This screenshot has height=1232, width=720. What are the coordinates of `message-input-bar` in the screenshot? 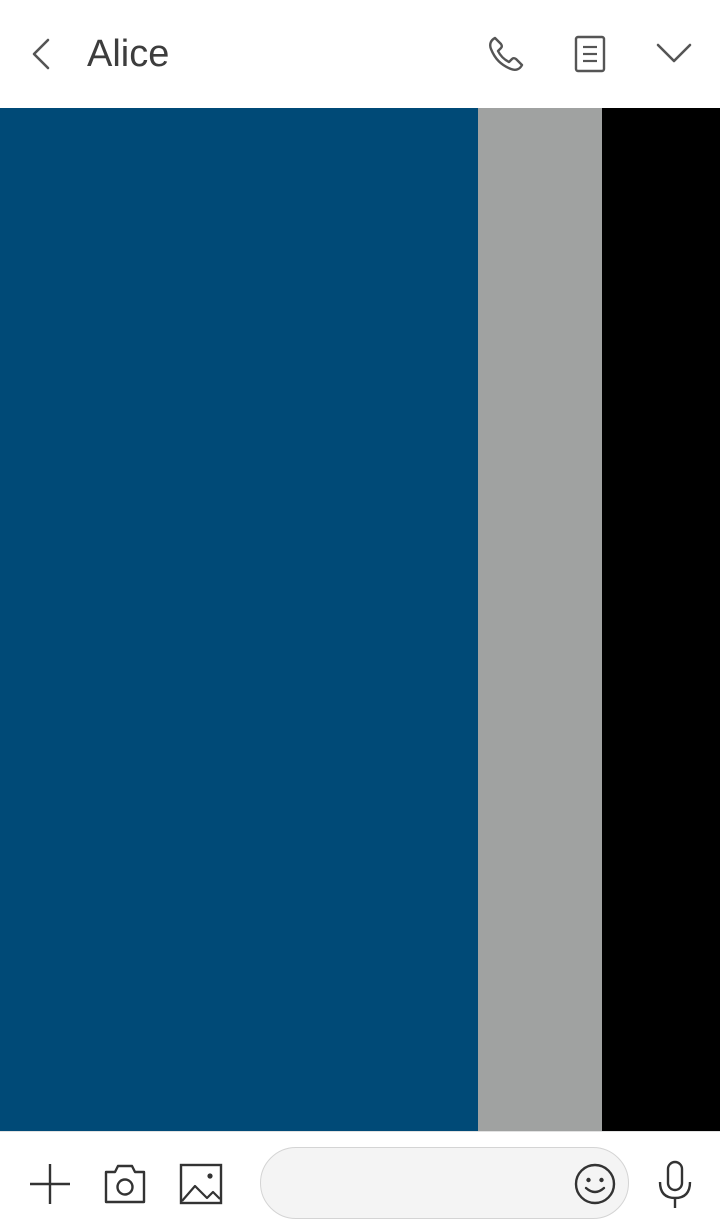 It's located at (360, 1181).